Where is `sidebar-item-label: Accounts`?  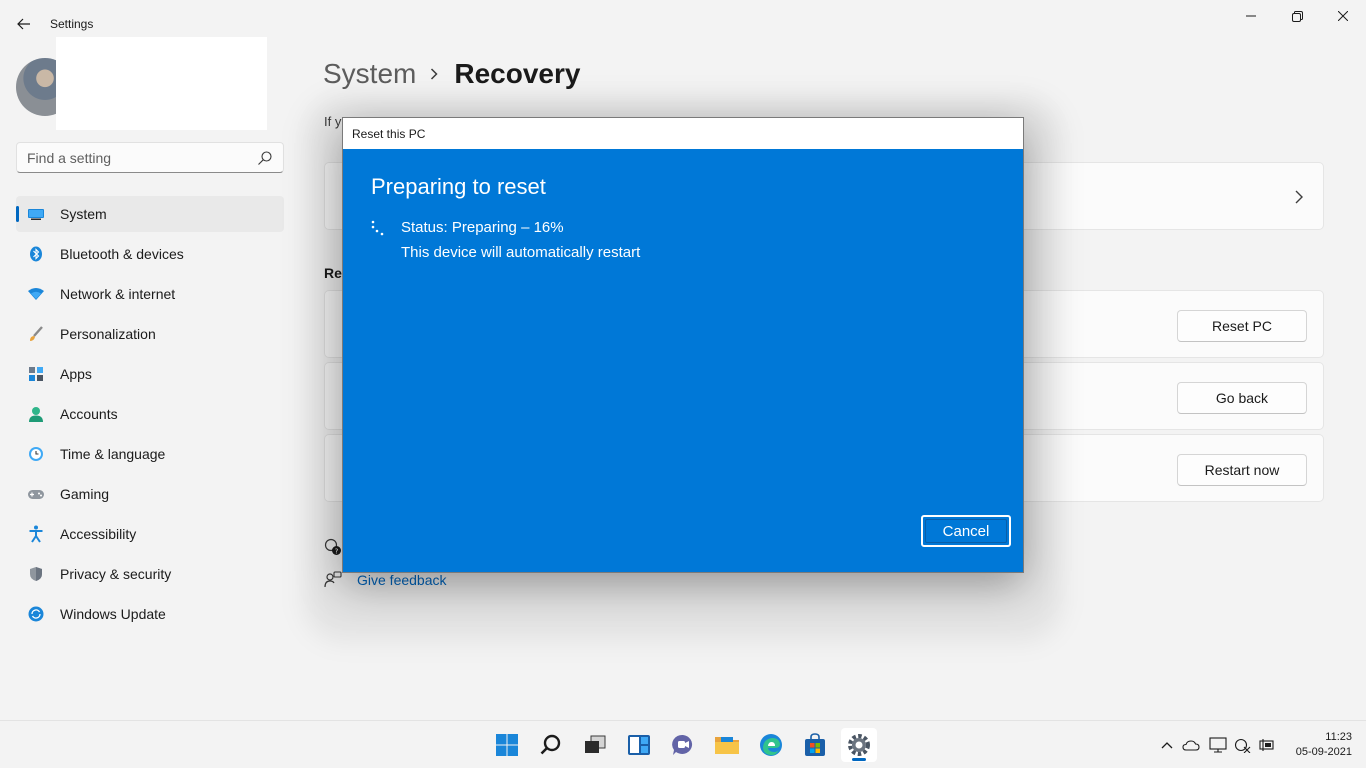
sidebar-item-label: Accounts is located at coordinates (89, 414).